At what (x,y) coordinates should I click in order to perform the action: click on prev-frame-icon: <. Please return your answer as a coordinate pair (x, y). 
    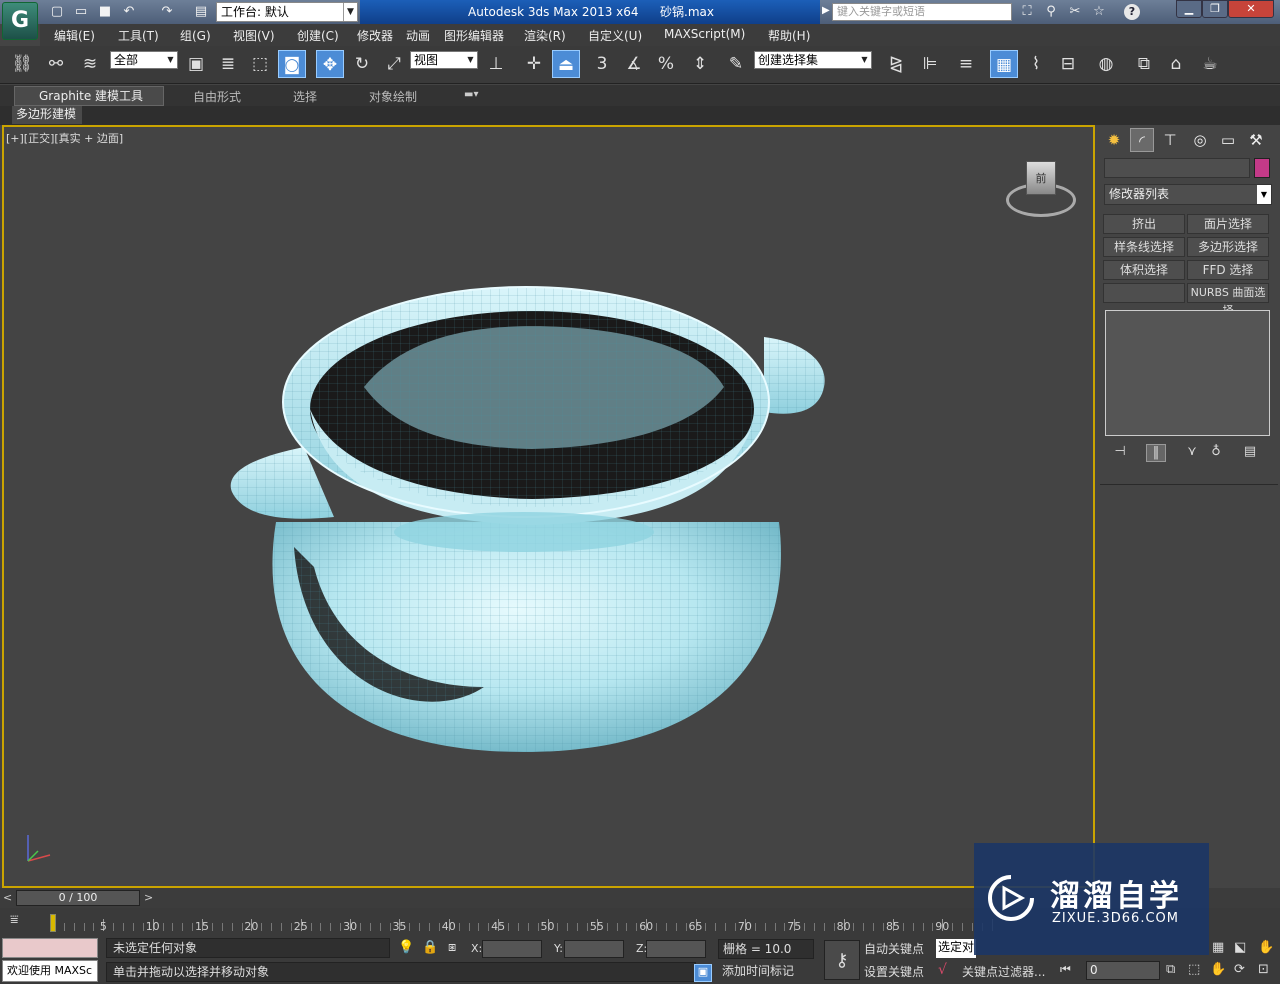
    Looking at the image, I should click on (7, 897).